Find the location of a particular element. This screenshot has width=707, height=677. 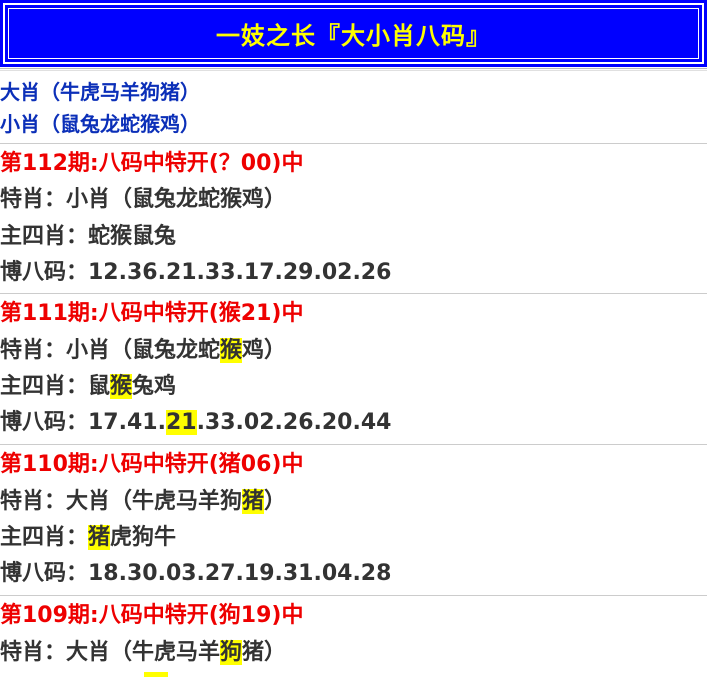

special-zodiac-text: 特肖：小肖（鼠兔龙蛇 is located at coordinates (110, 350).